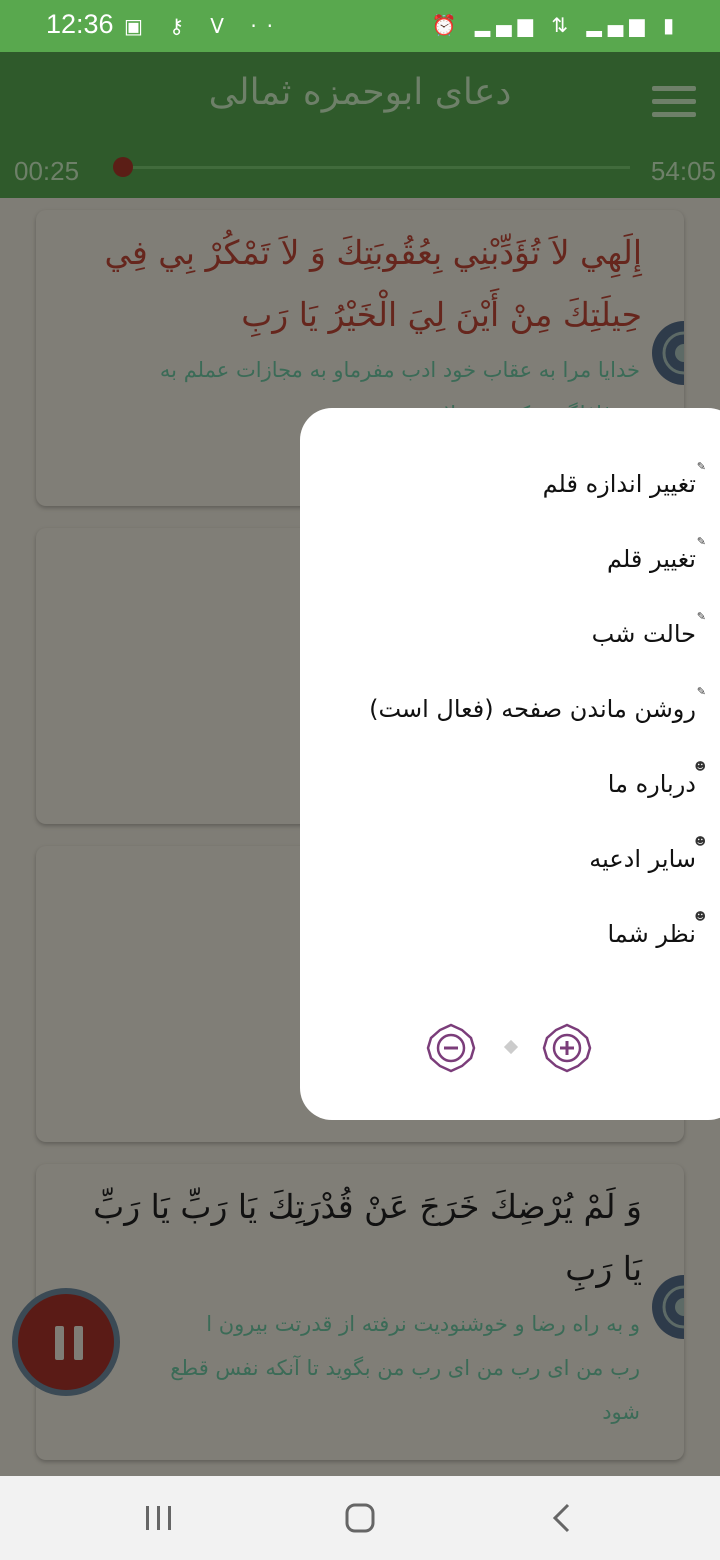  Describe the element at coordinates (375, 167) in the screenshot. I see `seek-bar` at that location.